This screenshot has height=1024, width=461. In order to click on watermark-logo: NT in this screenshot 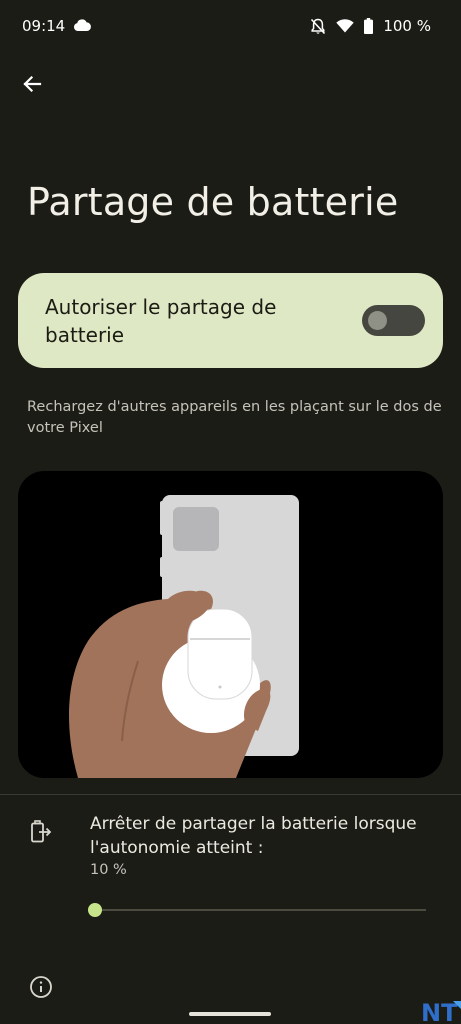, I will do `click(441, 1011)`.